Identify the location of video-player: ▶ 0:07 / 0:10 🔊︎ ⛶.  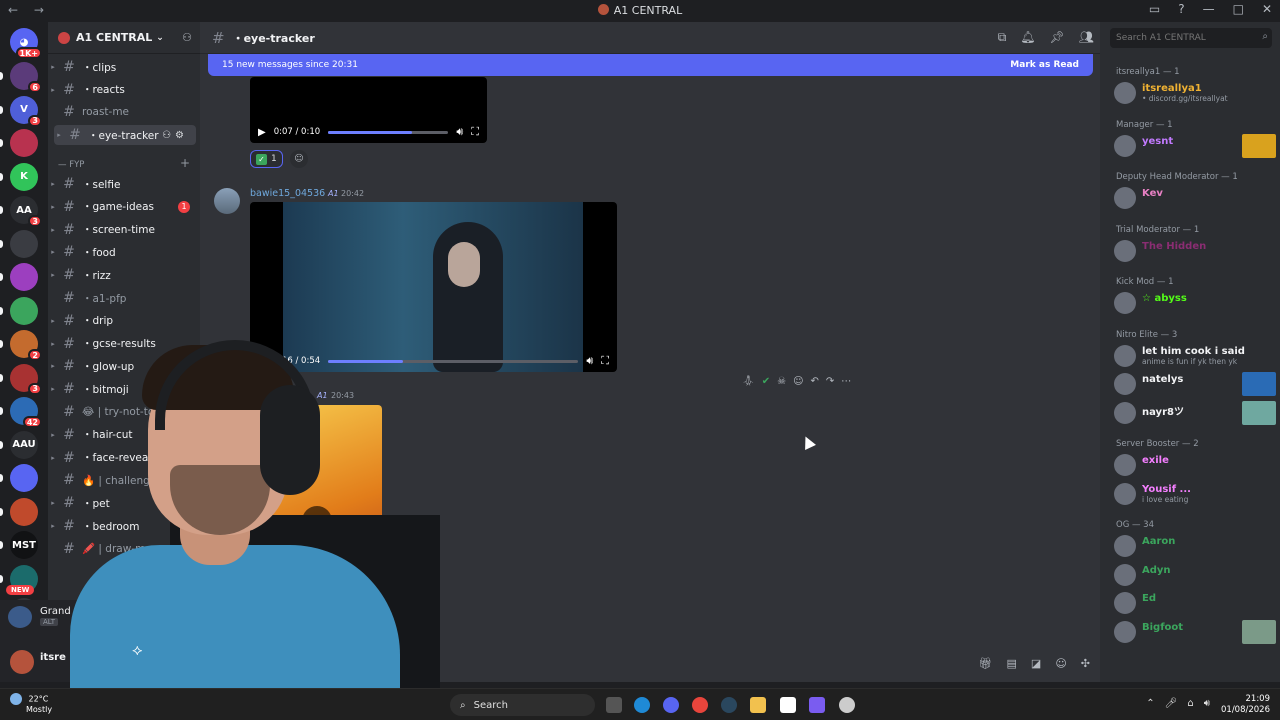
(368, 110).